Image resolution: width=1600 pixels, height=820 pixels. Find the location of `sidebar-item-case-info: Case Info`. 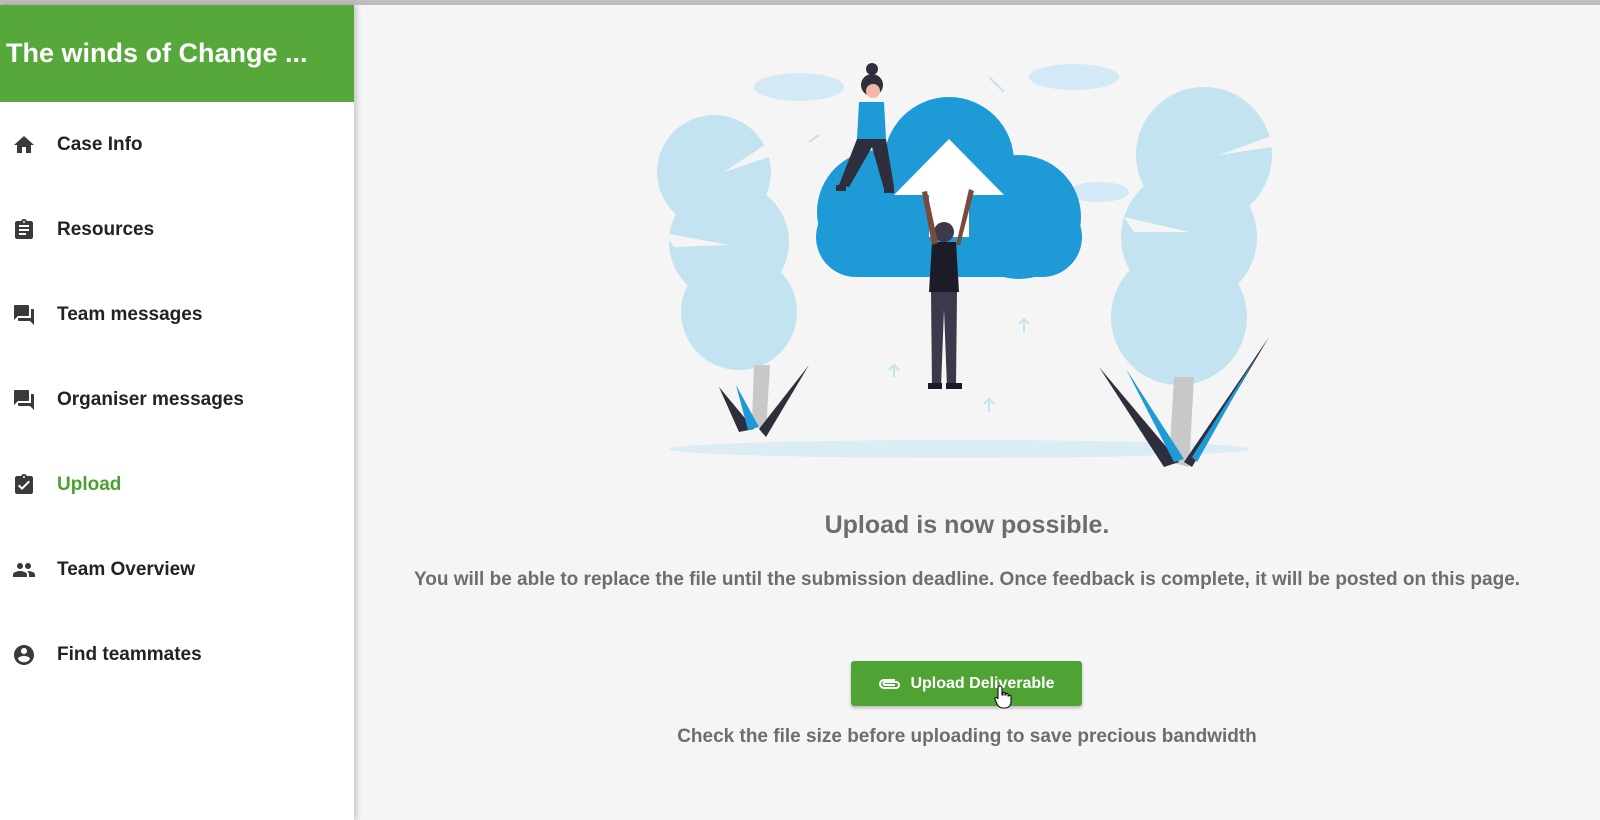

sidebar-item-case-info: Case Info is located at coordinates (177, 144).